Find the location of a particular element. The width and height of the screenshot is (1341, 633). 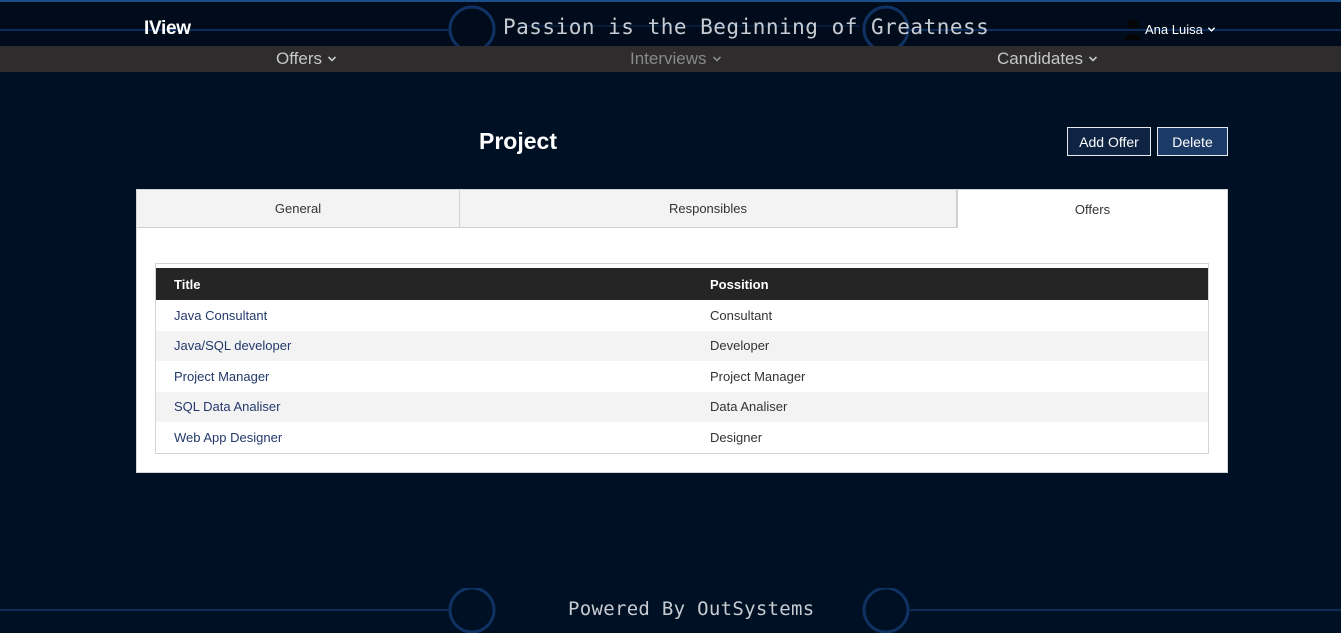

tab-responsibles: Responsibles is located at coordinates (708, 209).